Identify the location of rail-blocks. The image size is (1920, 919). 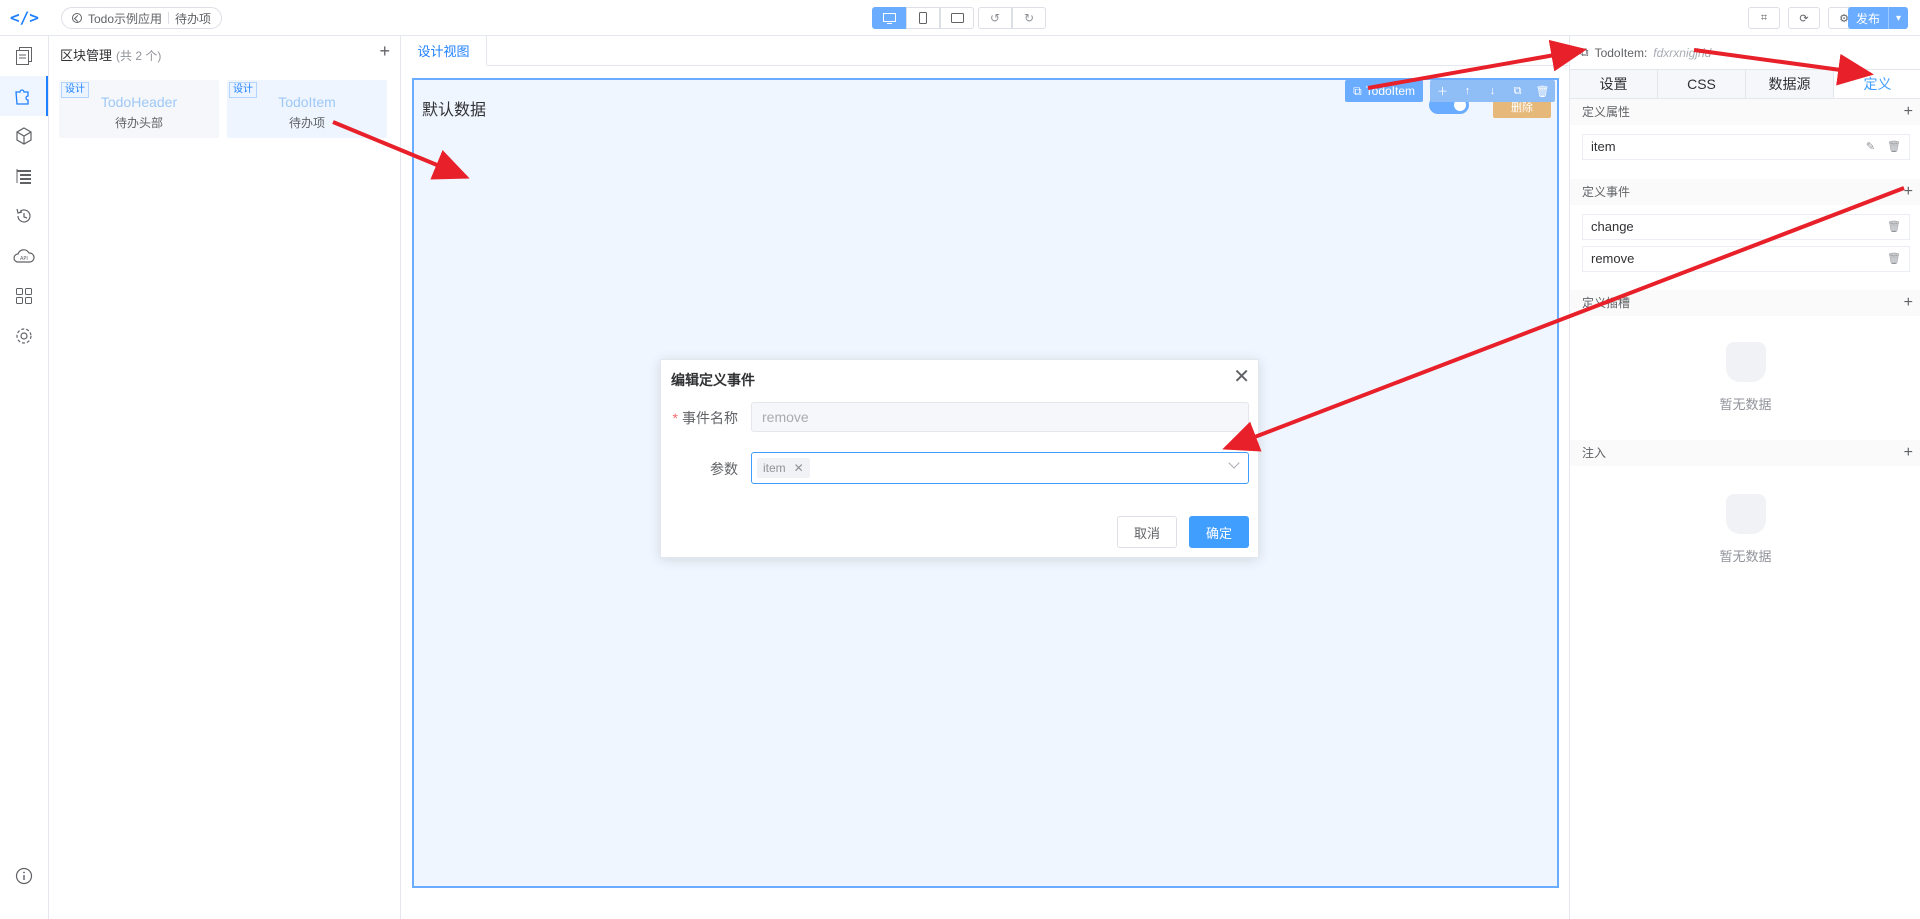
(24, 96).